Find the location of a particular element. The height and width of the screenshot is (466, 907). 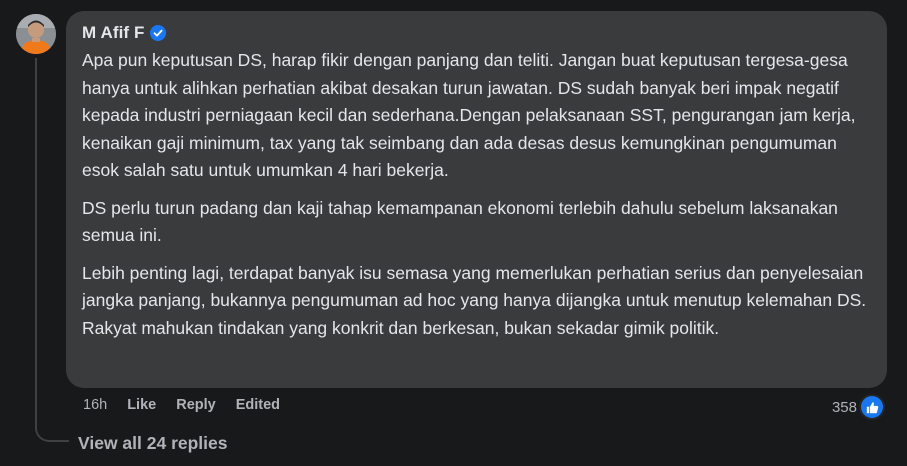

author-row: M Afif F is located at coordinates (476, 33).